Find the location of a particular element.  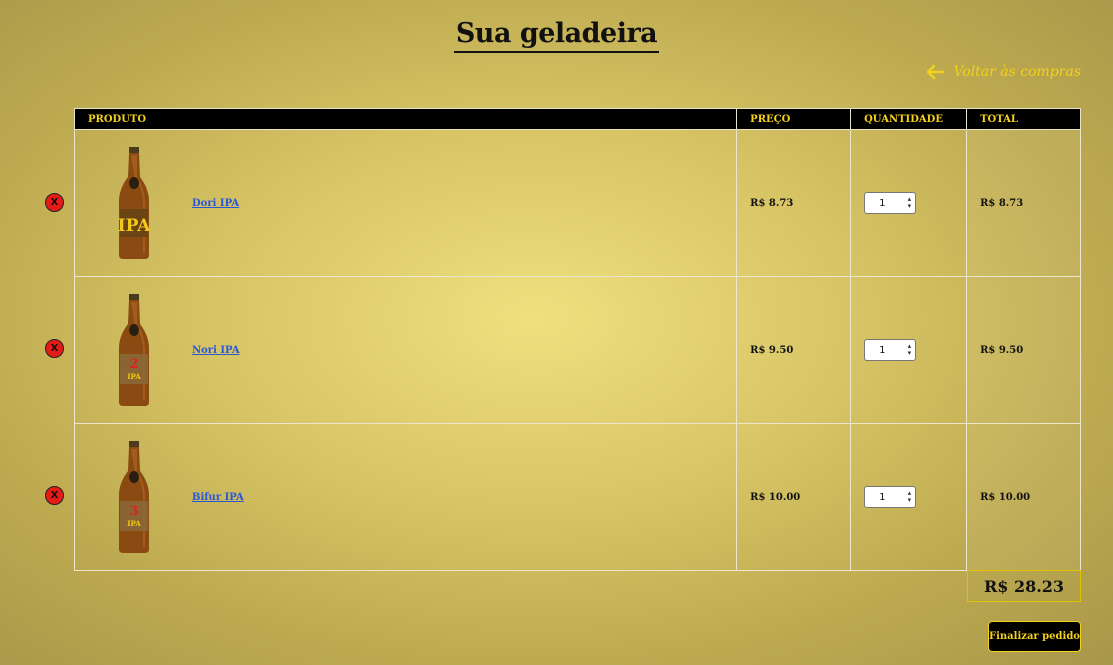

arrow-left-icon is located at coordinates (936, 72).